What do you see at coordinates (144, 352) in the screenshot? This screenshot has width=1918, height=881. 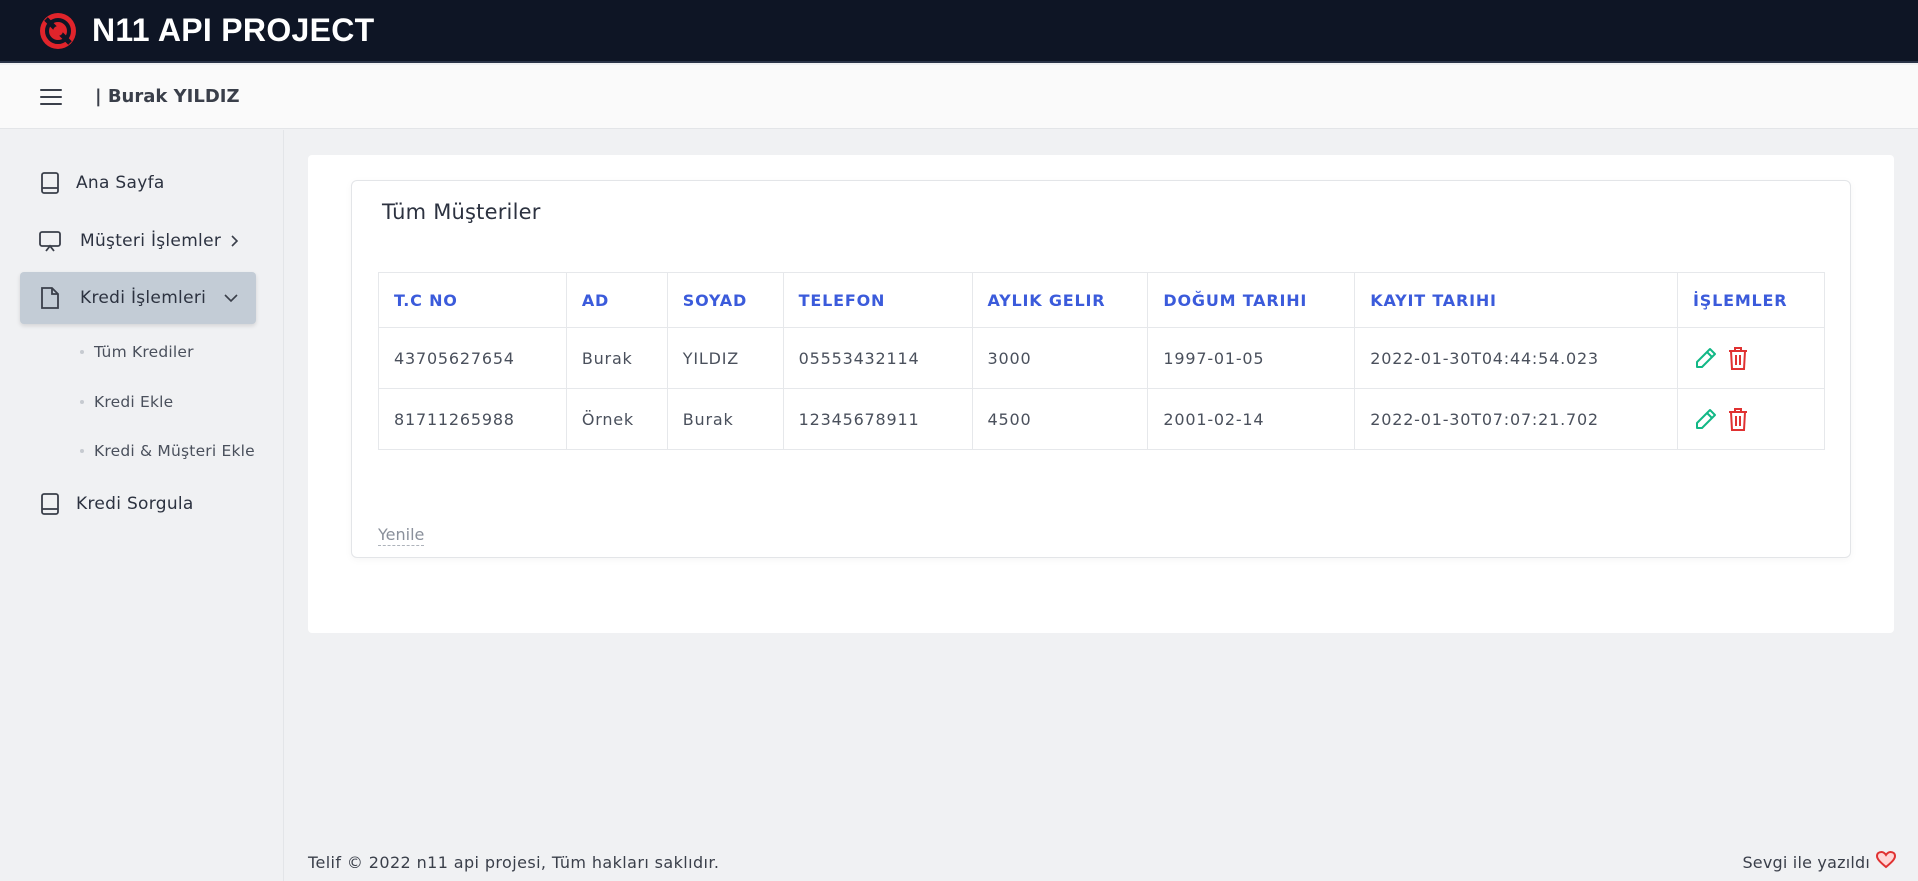 I see `sidebar-subitem-label: Tüm Krediler` at bounding box center [144, 352].